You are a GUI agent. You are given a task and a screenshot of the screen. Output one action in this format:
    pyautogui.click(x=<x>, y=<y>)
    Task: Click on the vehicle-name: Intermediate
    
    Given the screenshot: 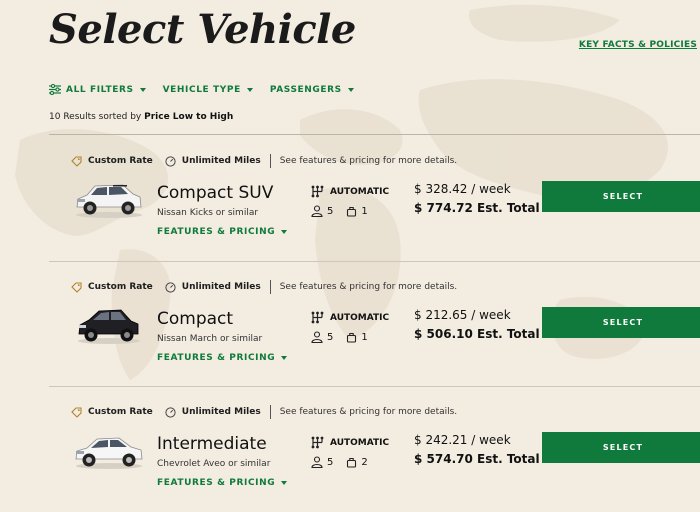 What is the action you would take?
    pyautogui.click(x=212, y=444)
    